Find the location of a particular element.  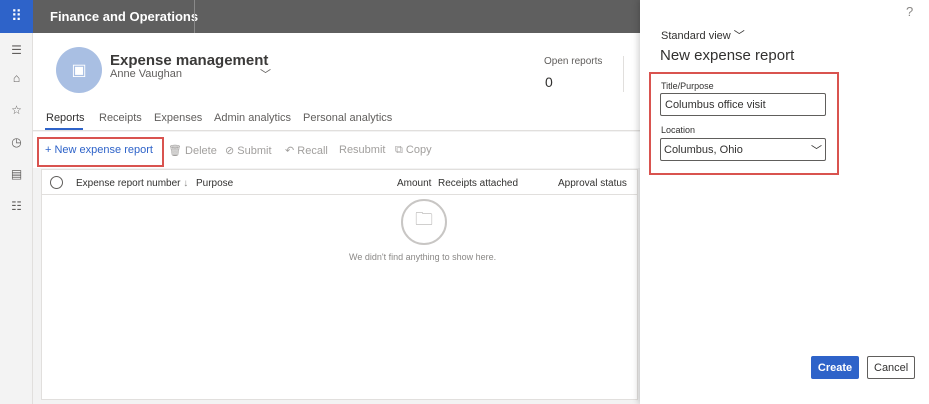

help-icon: ? is located at coordinates (909, 11).